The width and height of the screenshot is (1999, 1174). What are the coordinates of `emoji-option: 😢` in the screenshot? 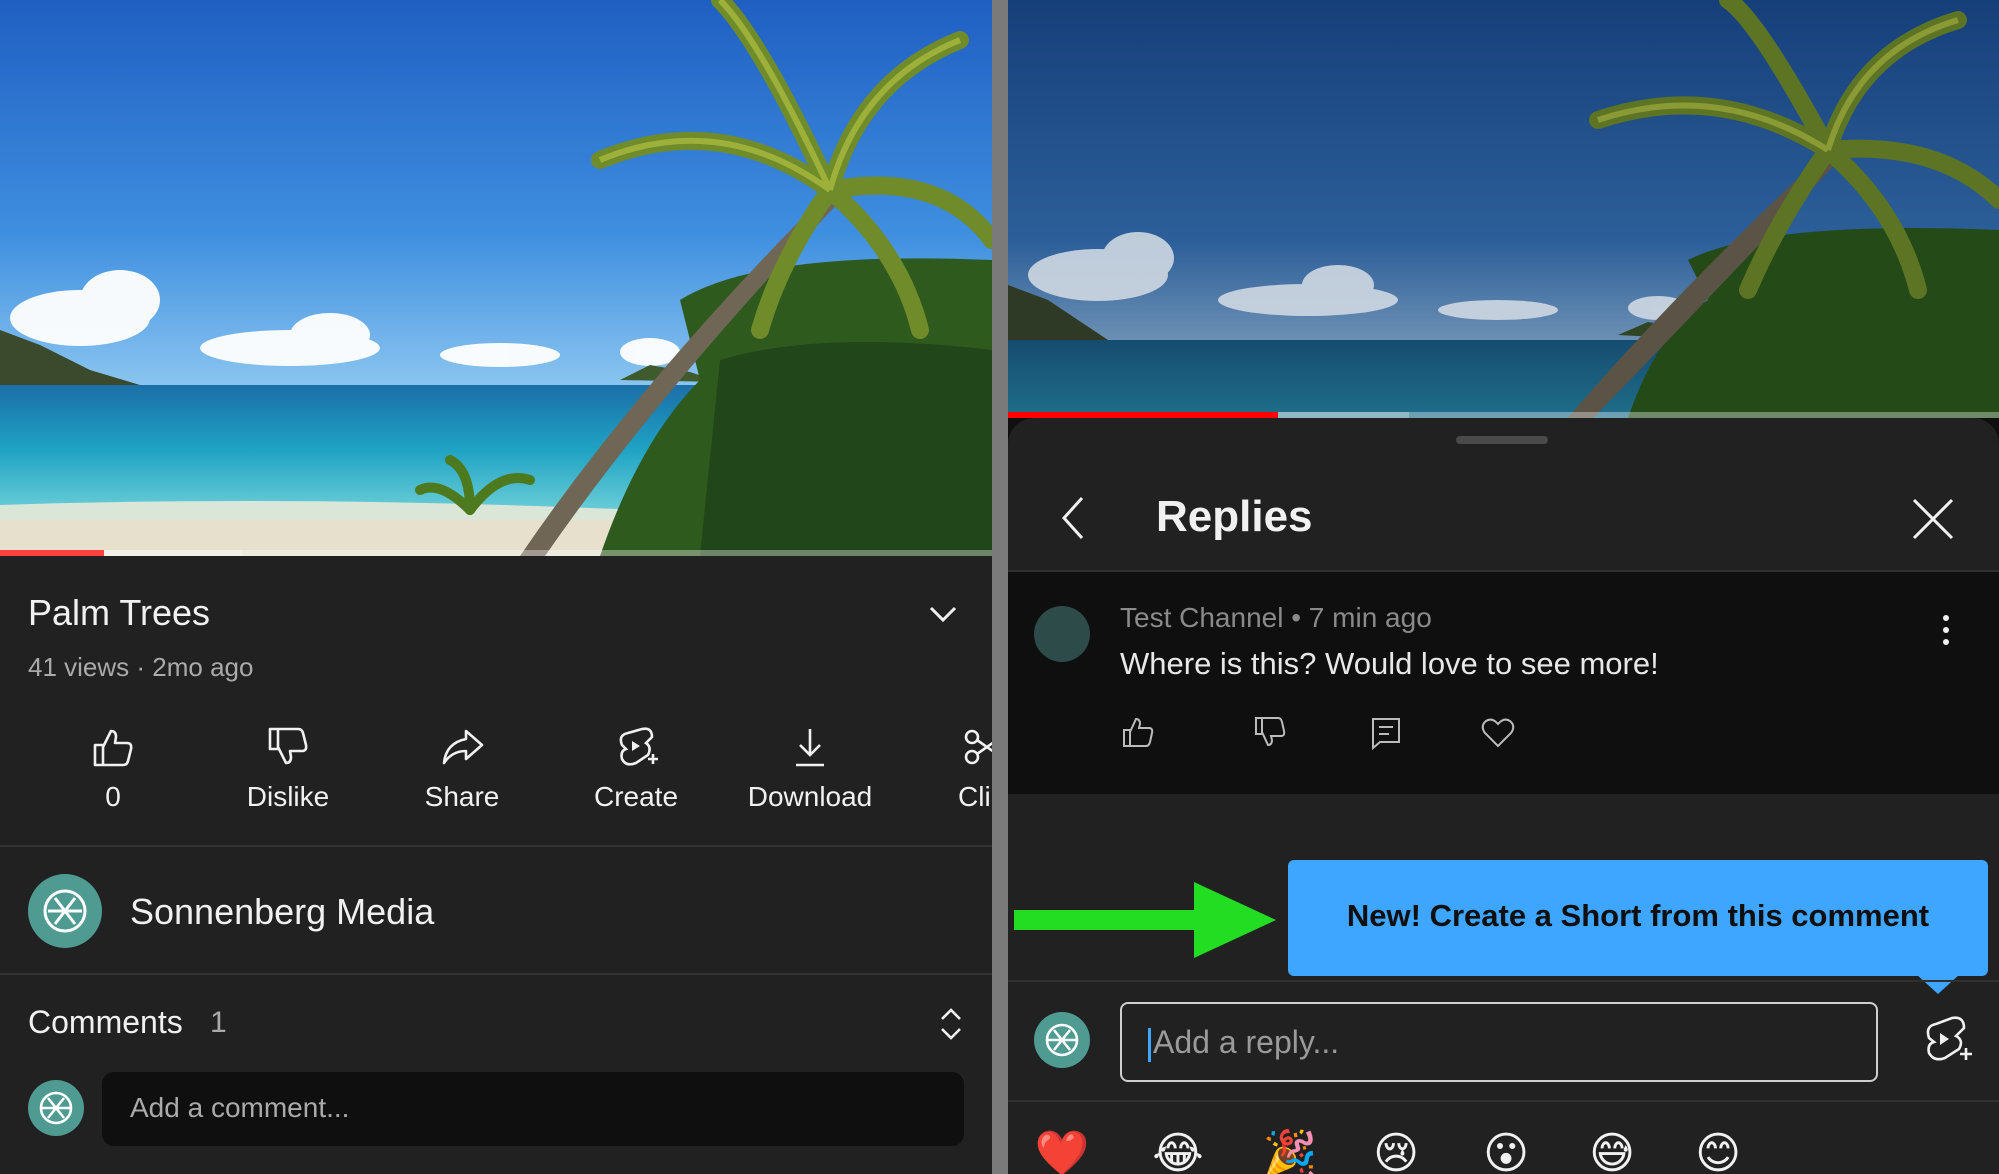 It's located at (1396, 1149).